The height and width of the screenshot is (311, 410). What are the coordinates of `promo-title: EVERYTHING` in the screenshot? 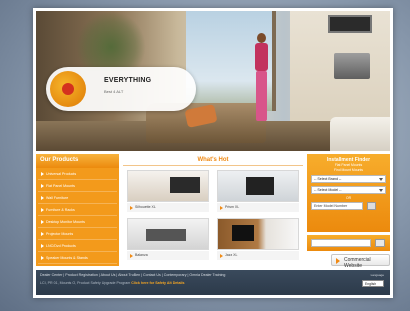 It's located at (128, 80).